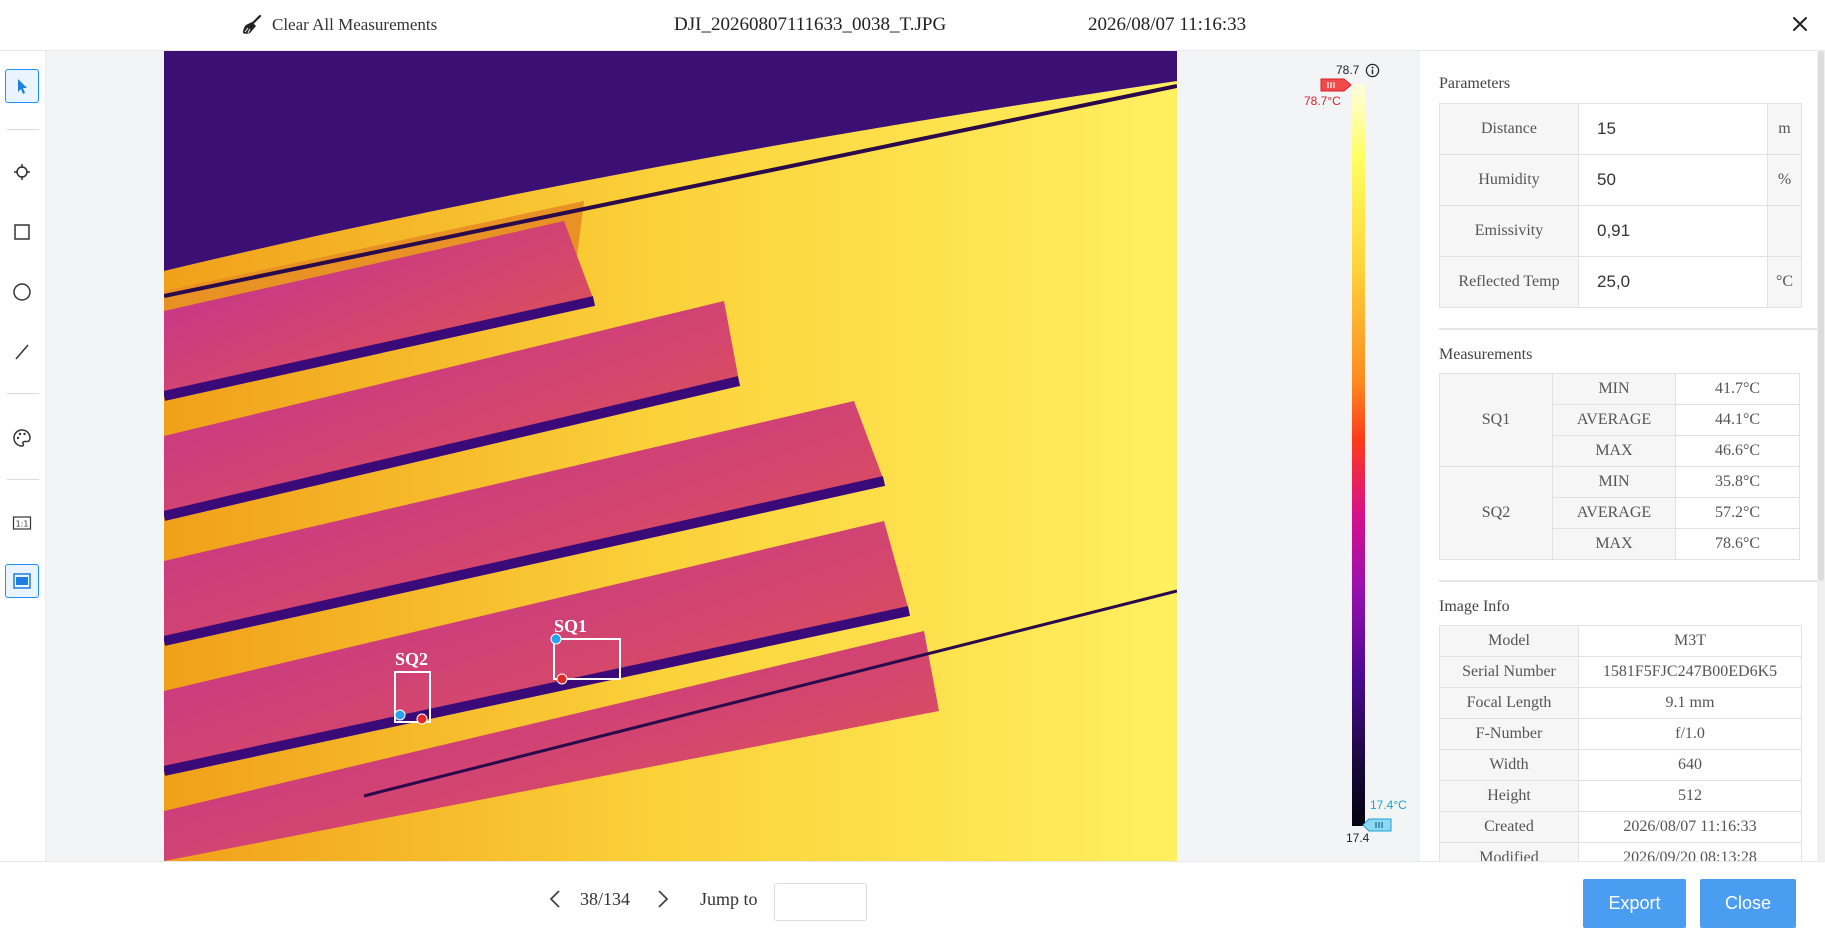 Image resolution: width=1825 pixels, height=938 pixels. Describe the element at coordinates (1690, 827) in the screenshot. I see `info-value: 2026/08/07 11:16:33` at that location.